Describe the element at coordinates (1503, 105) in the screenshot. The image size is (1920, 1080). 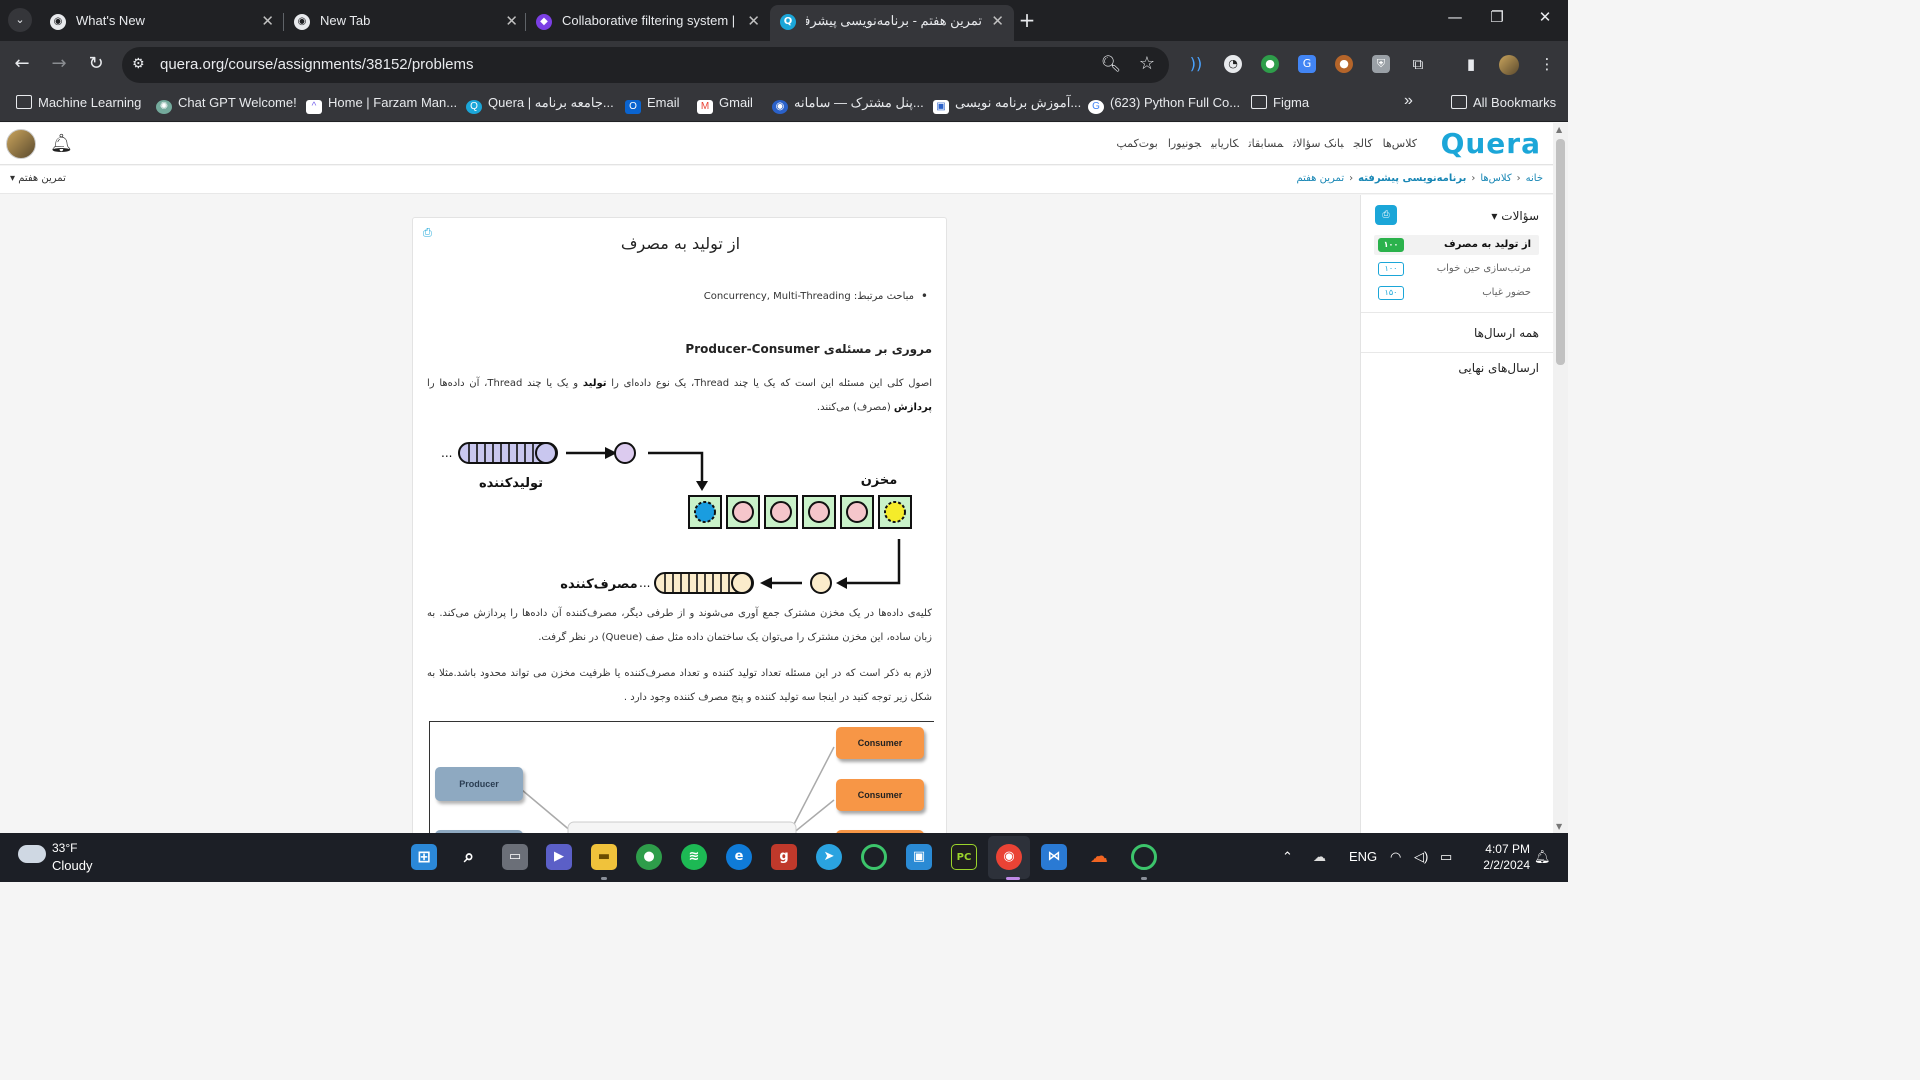
I see `all-bookmarks-button: All Bookmarks` at that location.